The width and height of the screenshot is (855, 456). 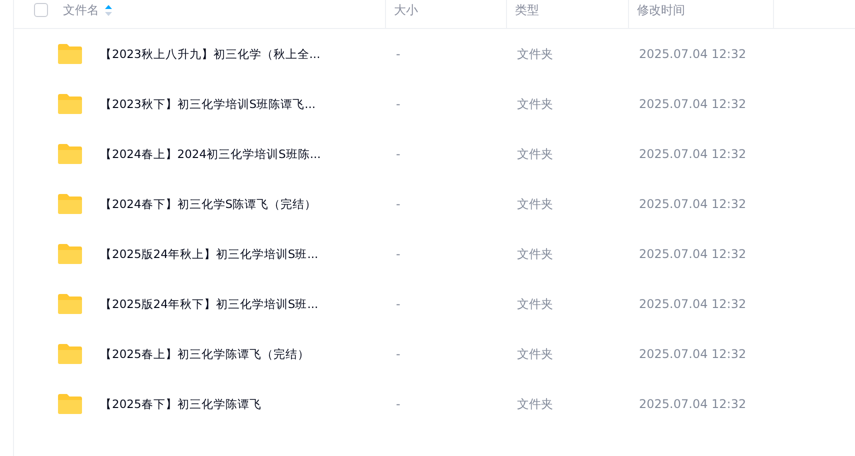 I want to click on file-name: 【2024春下】初三化学S陈谭飞（完结）, so click(x=208, y=204).